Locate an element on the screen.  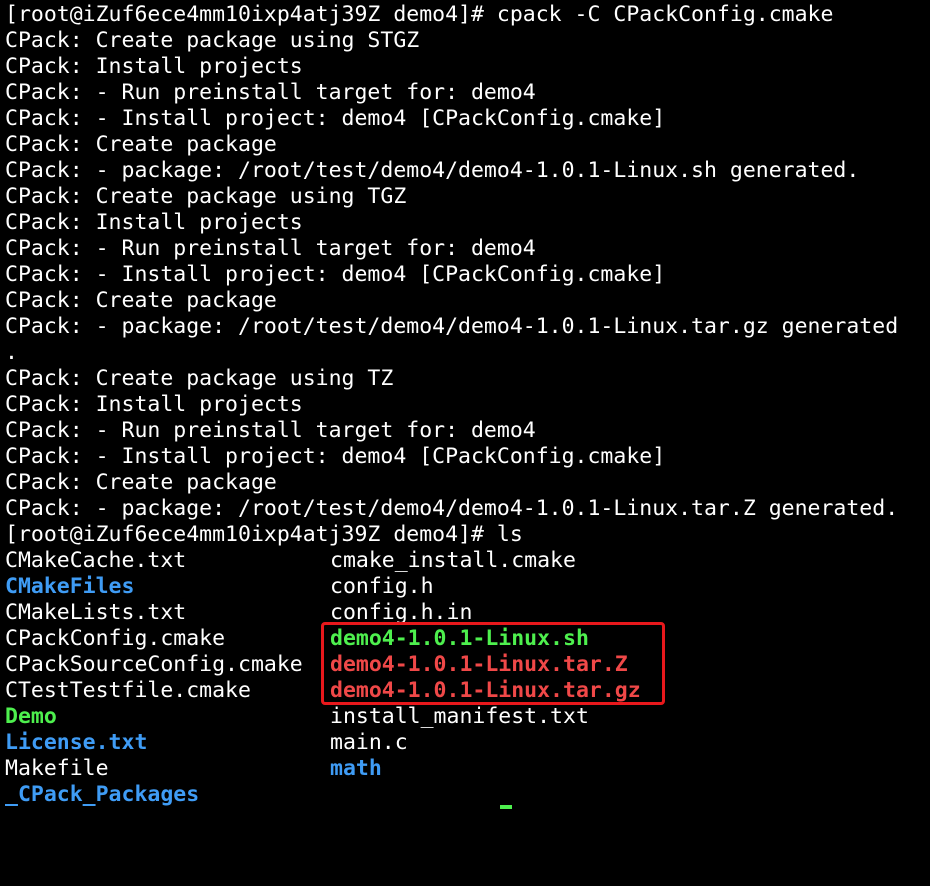
ls-row: CMakeFiles config.h is located at coordinates (466, 587).